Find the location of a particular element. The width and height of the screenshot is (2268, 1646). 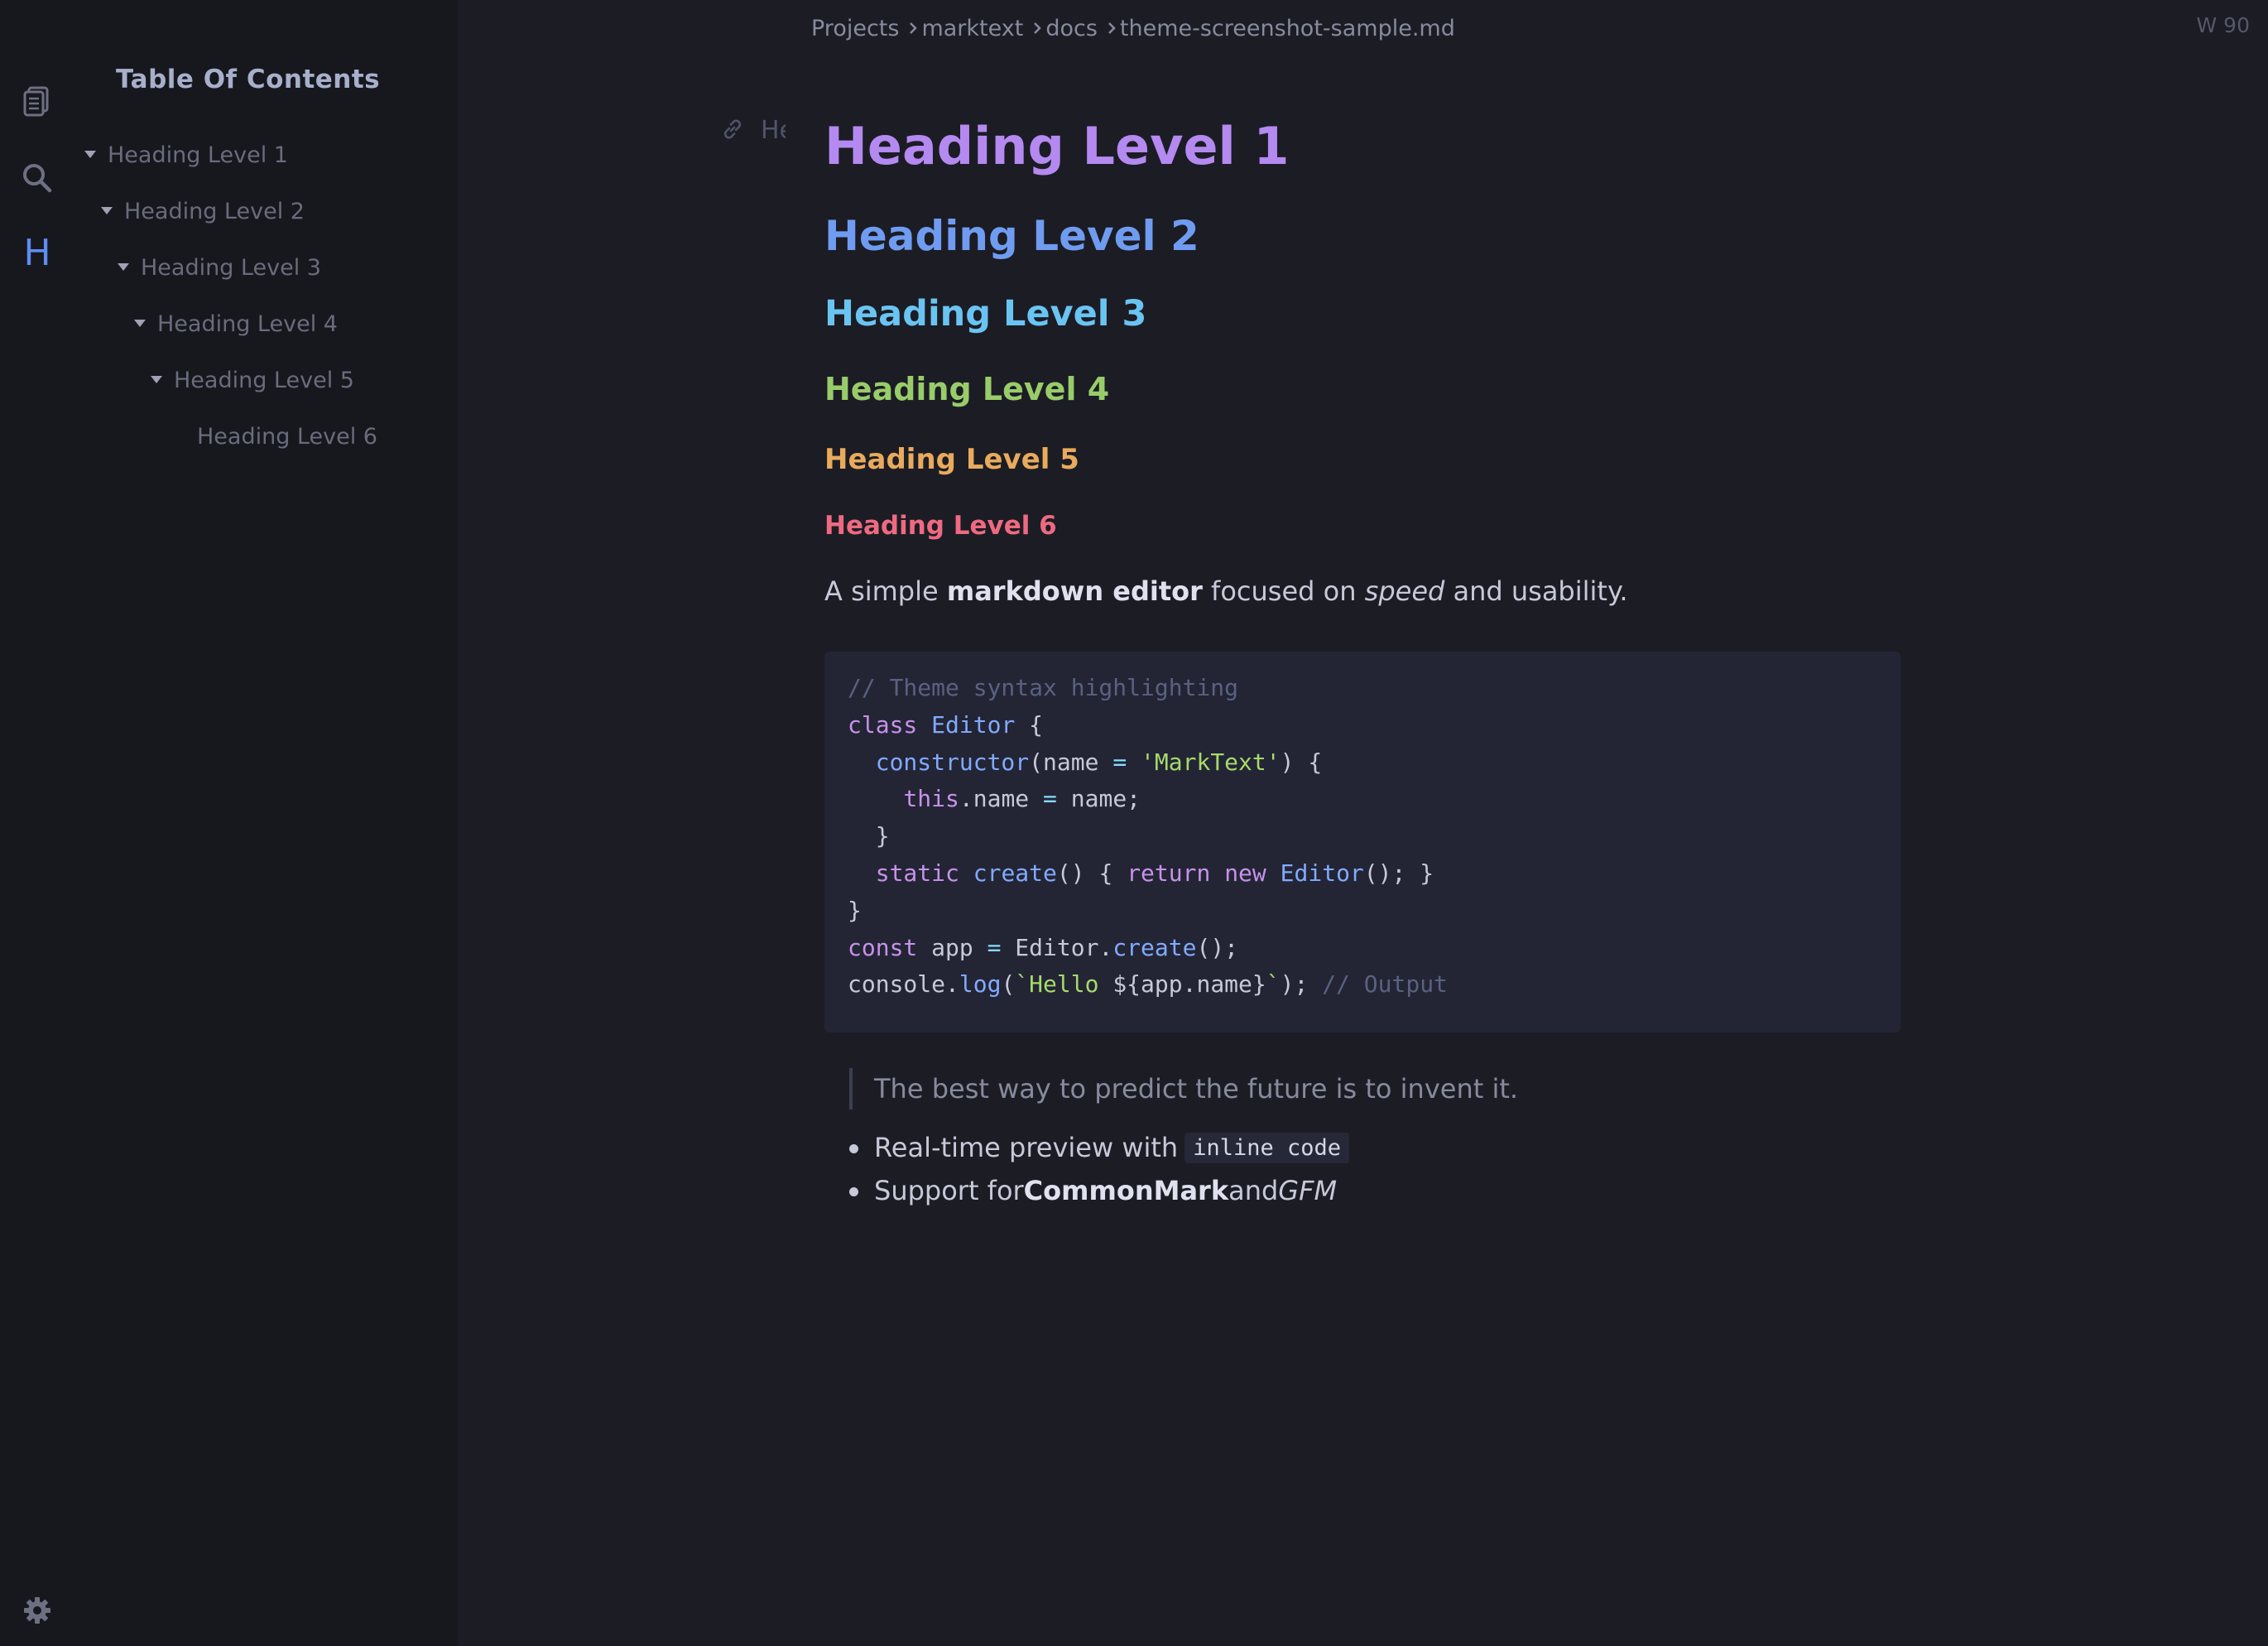

heading-2: Heading Level 2 is located at coordinates (1011, 236).